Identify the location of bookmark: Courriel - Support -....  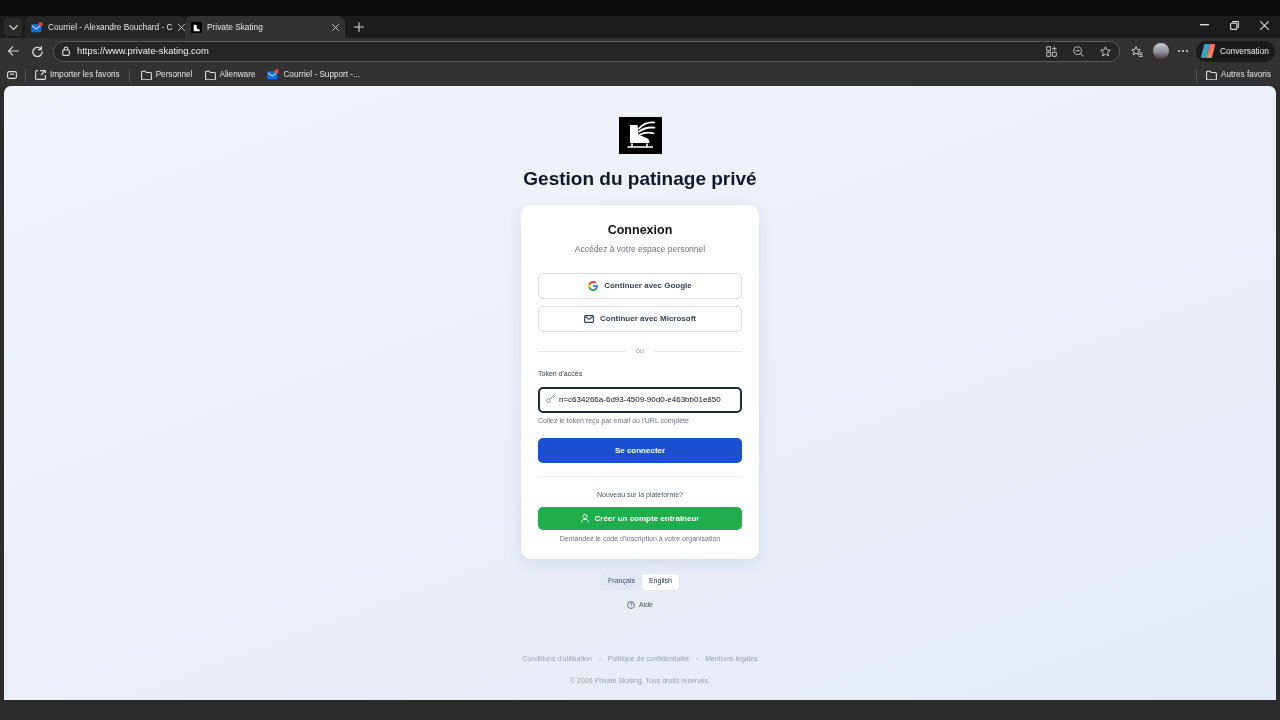
(313, 75).